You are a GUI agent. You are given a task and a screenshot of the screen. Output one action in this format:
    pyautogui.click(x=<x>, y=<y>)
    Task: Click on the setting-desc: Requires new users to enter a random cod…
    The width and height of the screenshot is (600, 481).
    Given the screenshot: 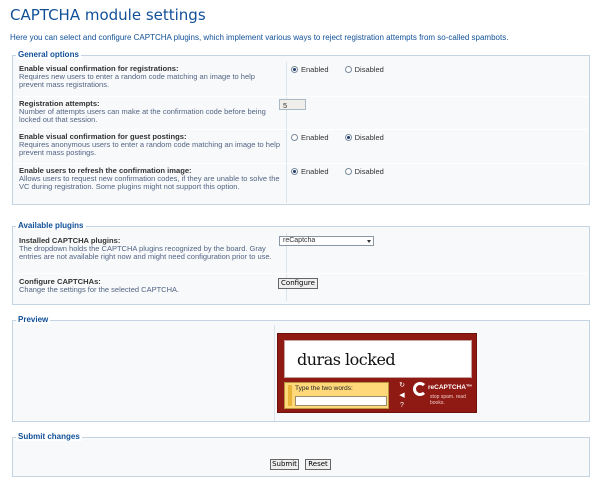 What is the action you would take?
    pyautogui.click(x=137, y=81)
    